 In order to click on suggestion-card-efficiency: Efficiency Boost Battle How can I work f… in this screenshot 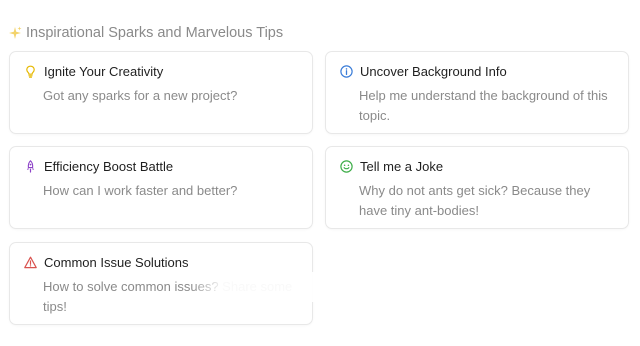, I will do `click(161, 187)`.